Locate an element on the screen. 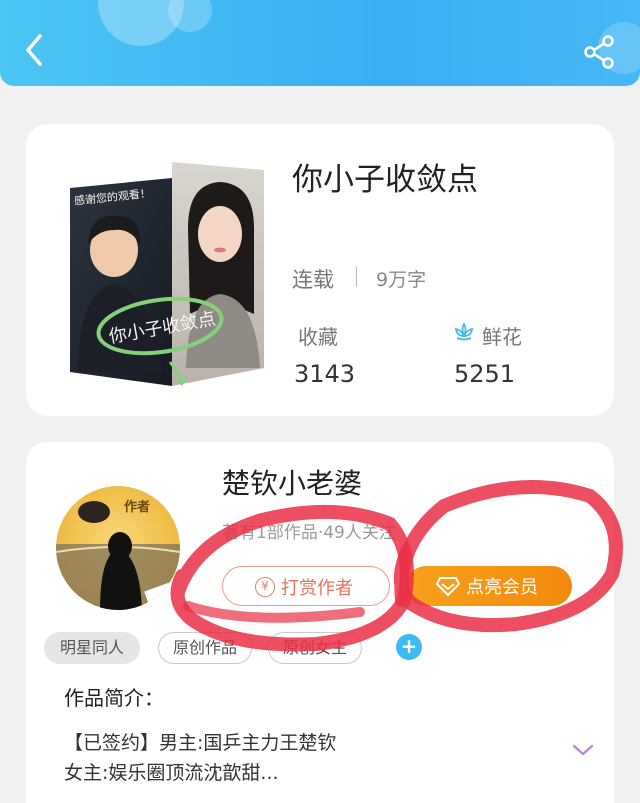  share-button is located at coordinates (599, 52).